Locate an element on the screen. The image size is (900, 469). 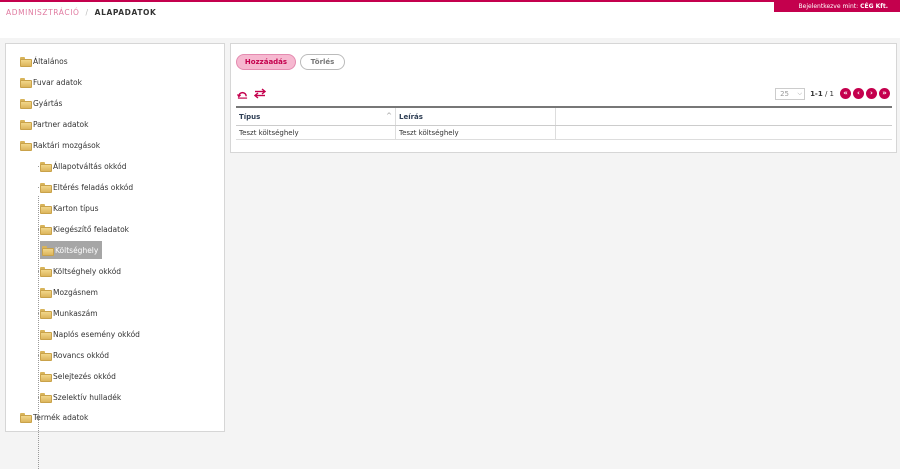
tree-item-label: Költséghely is located at coordinates (77, 250).